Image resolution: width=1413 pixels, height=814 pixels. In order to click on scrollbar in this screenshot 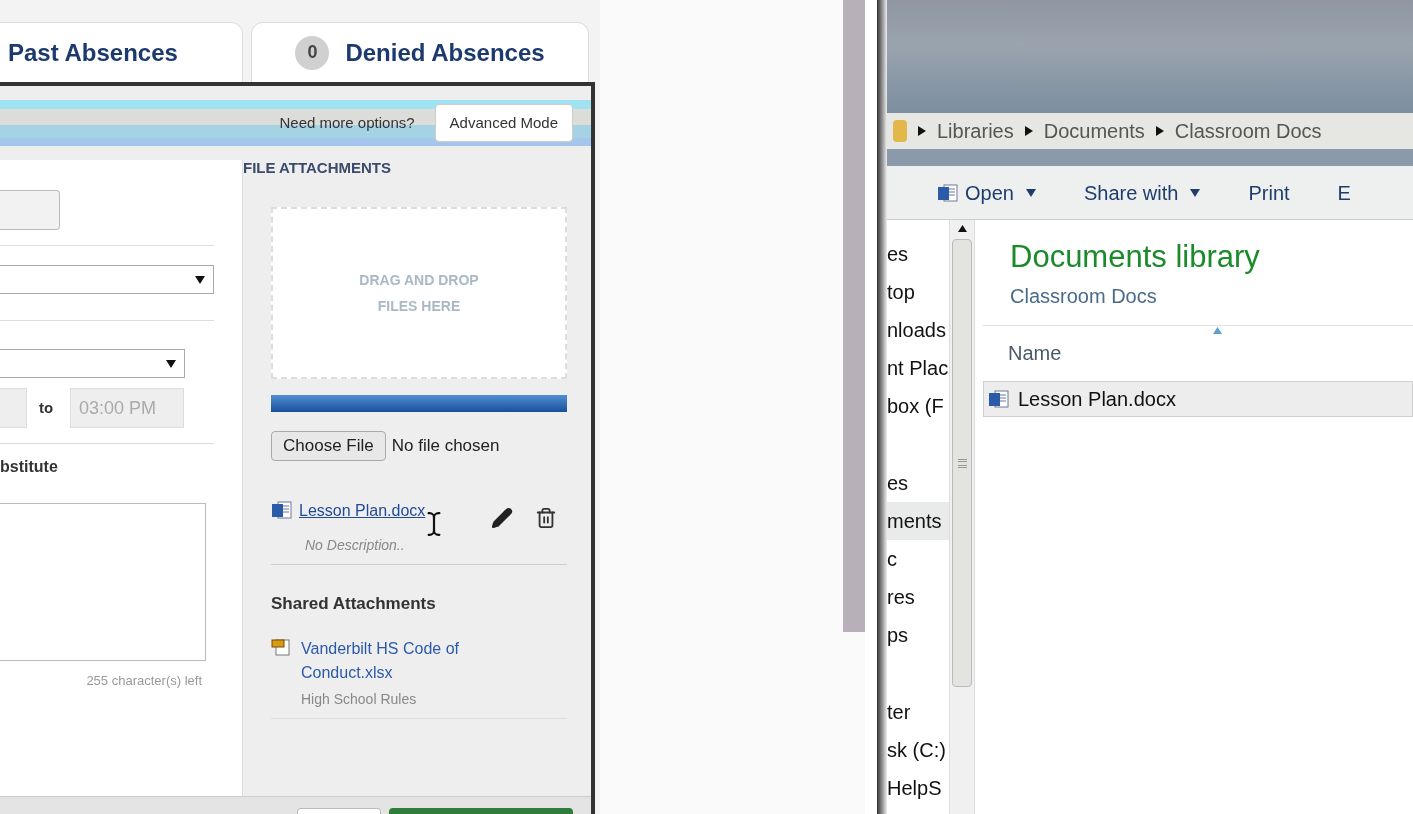, I will do `click(962, 517)`.